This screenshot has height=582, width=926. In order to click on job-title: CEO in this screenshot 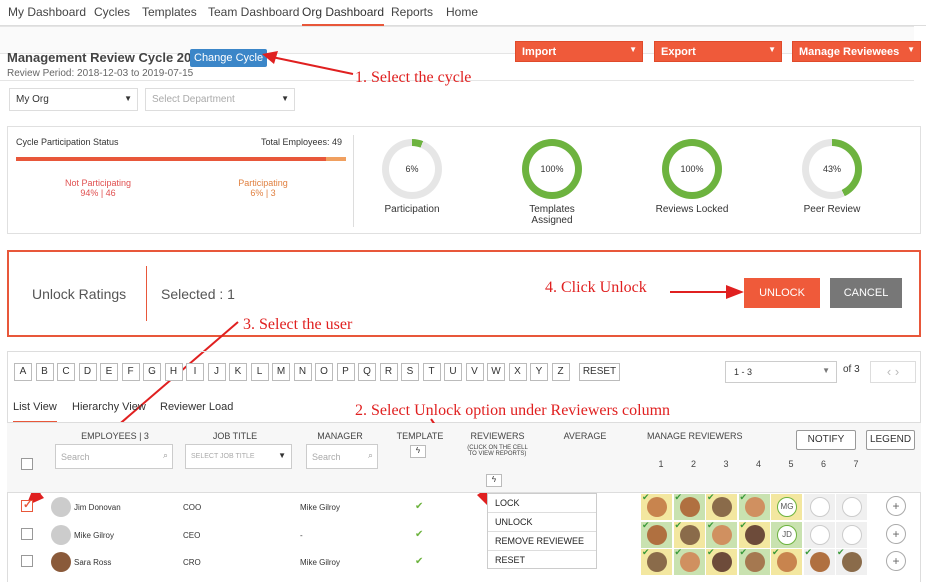, I will do `click(192, 535)`.